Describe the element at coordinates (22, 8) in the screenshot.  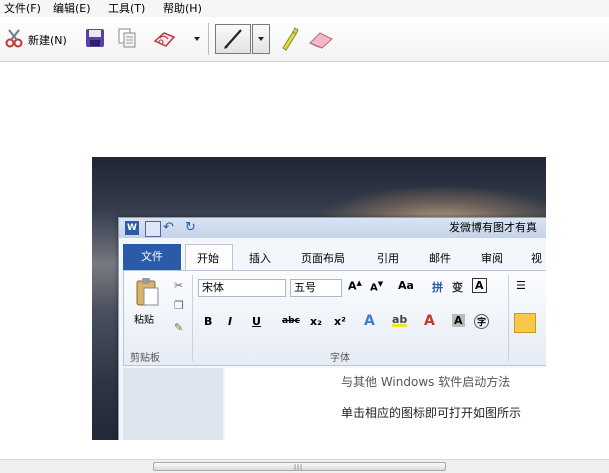
I see `menu-file: 文件(F)` at that location.